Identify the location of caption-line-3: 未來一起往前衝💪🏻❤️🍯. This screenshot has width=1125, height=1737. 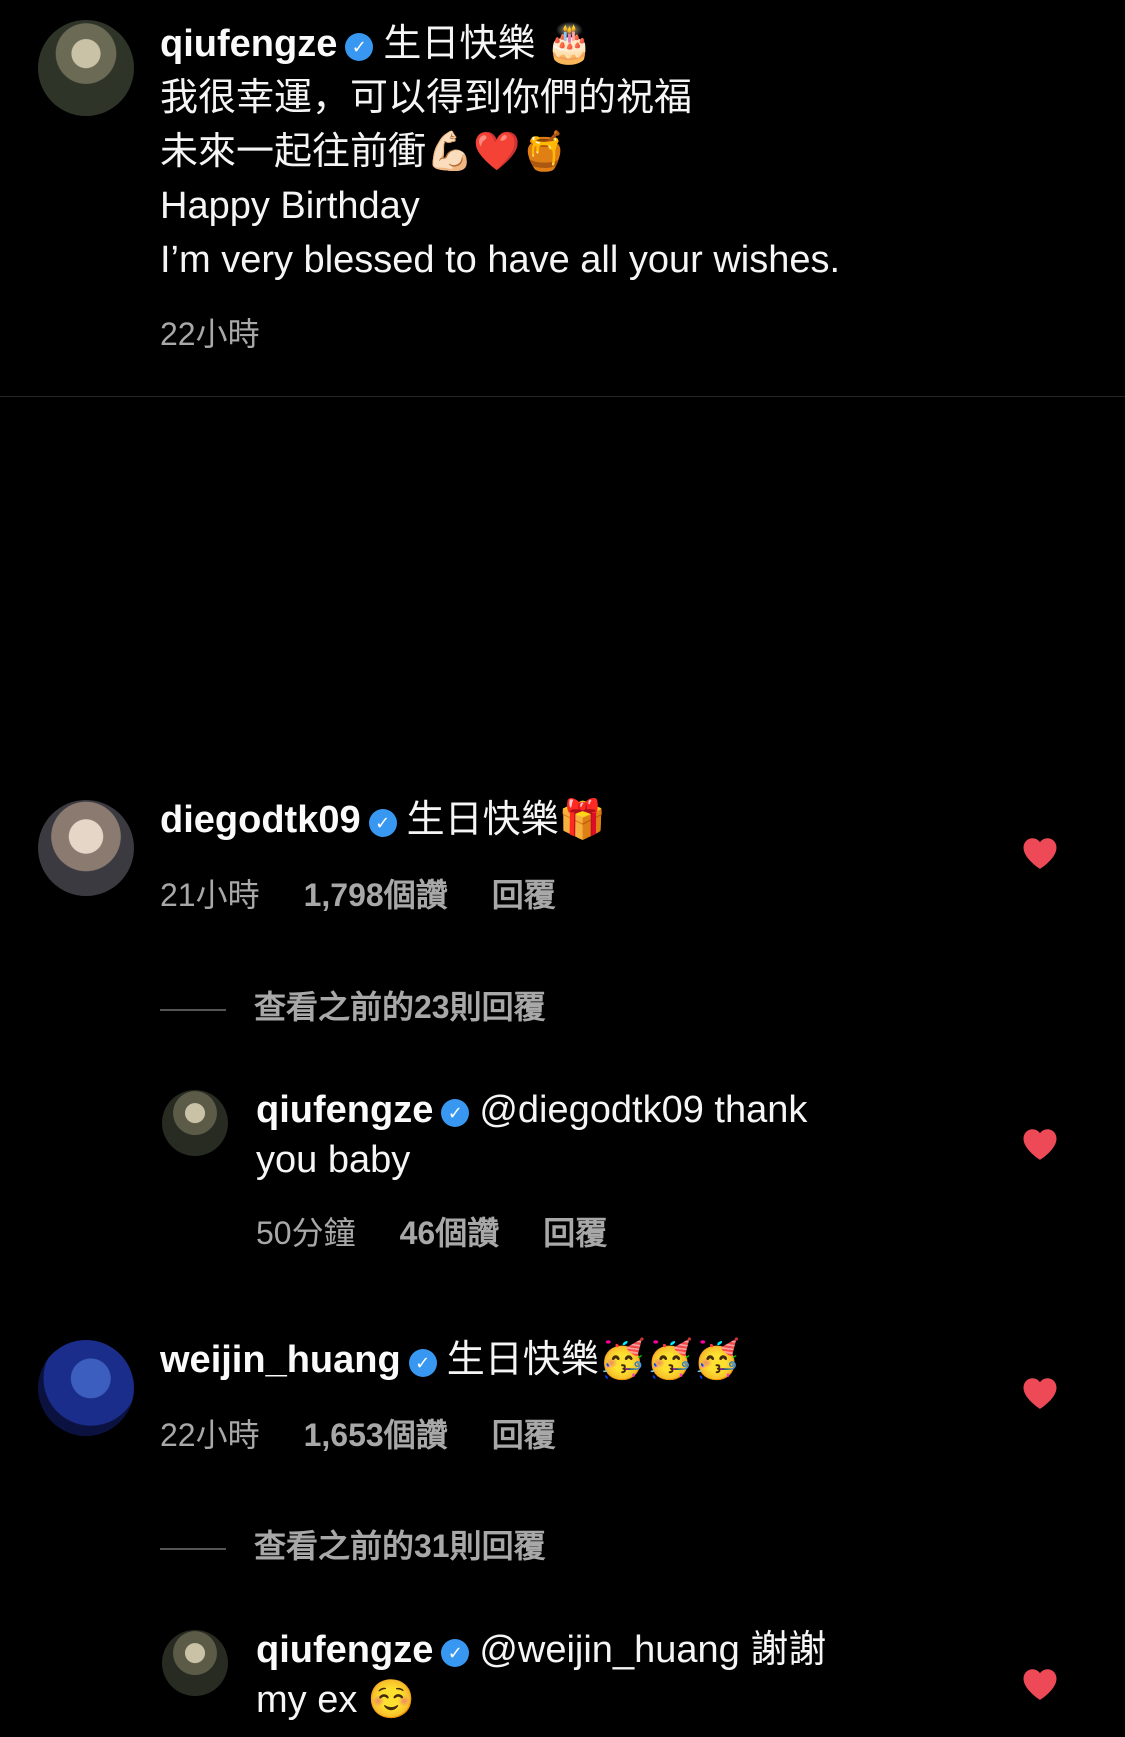
(364, 152).